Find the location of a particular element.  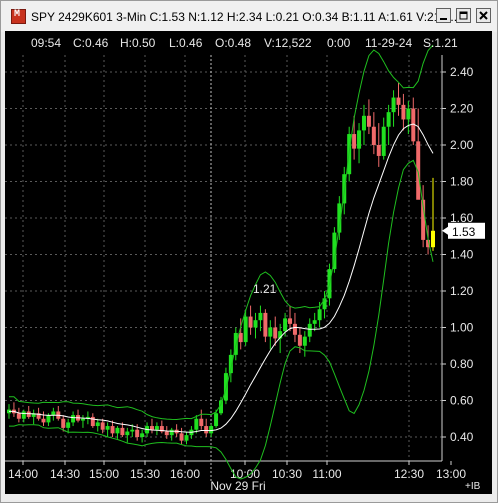

close-button is located at coordinates (483, 15).